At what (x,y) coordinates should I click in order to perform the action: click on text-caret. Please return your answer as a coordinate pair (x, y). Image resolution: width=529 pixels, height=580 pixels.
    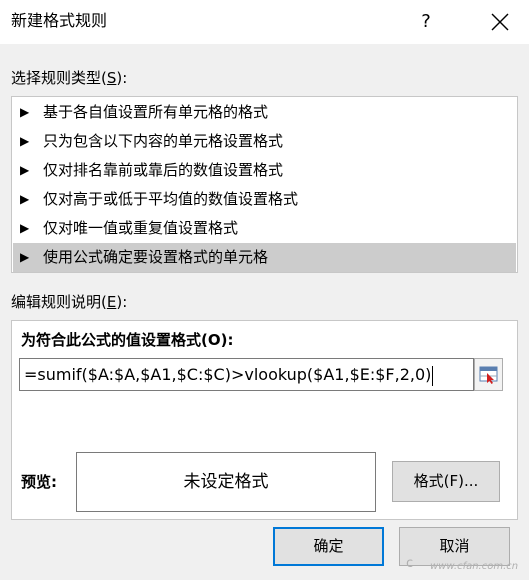
    Looking at the image, I should click on (433, 375).